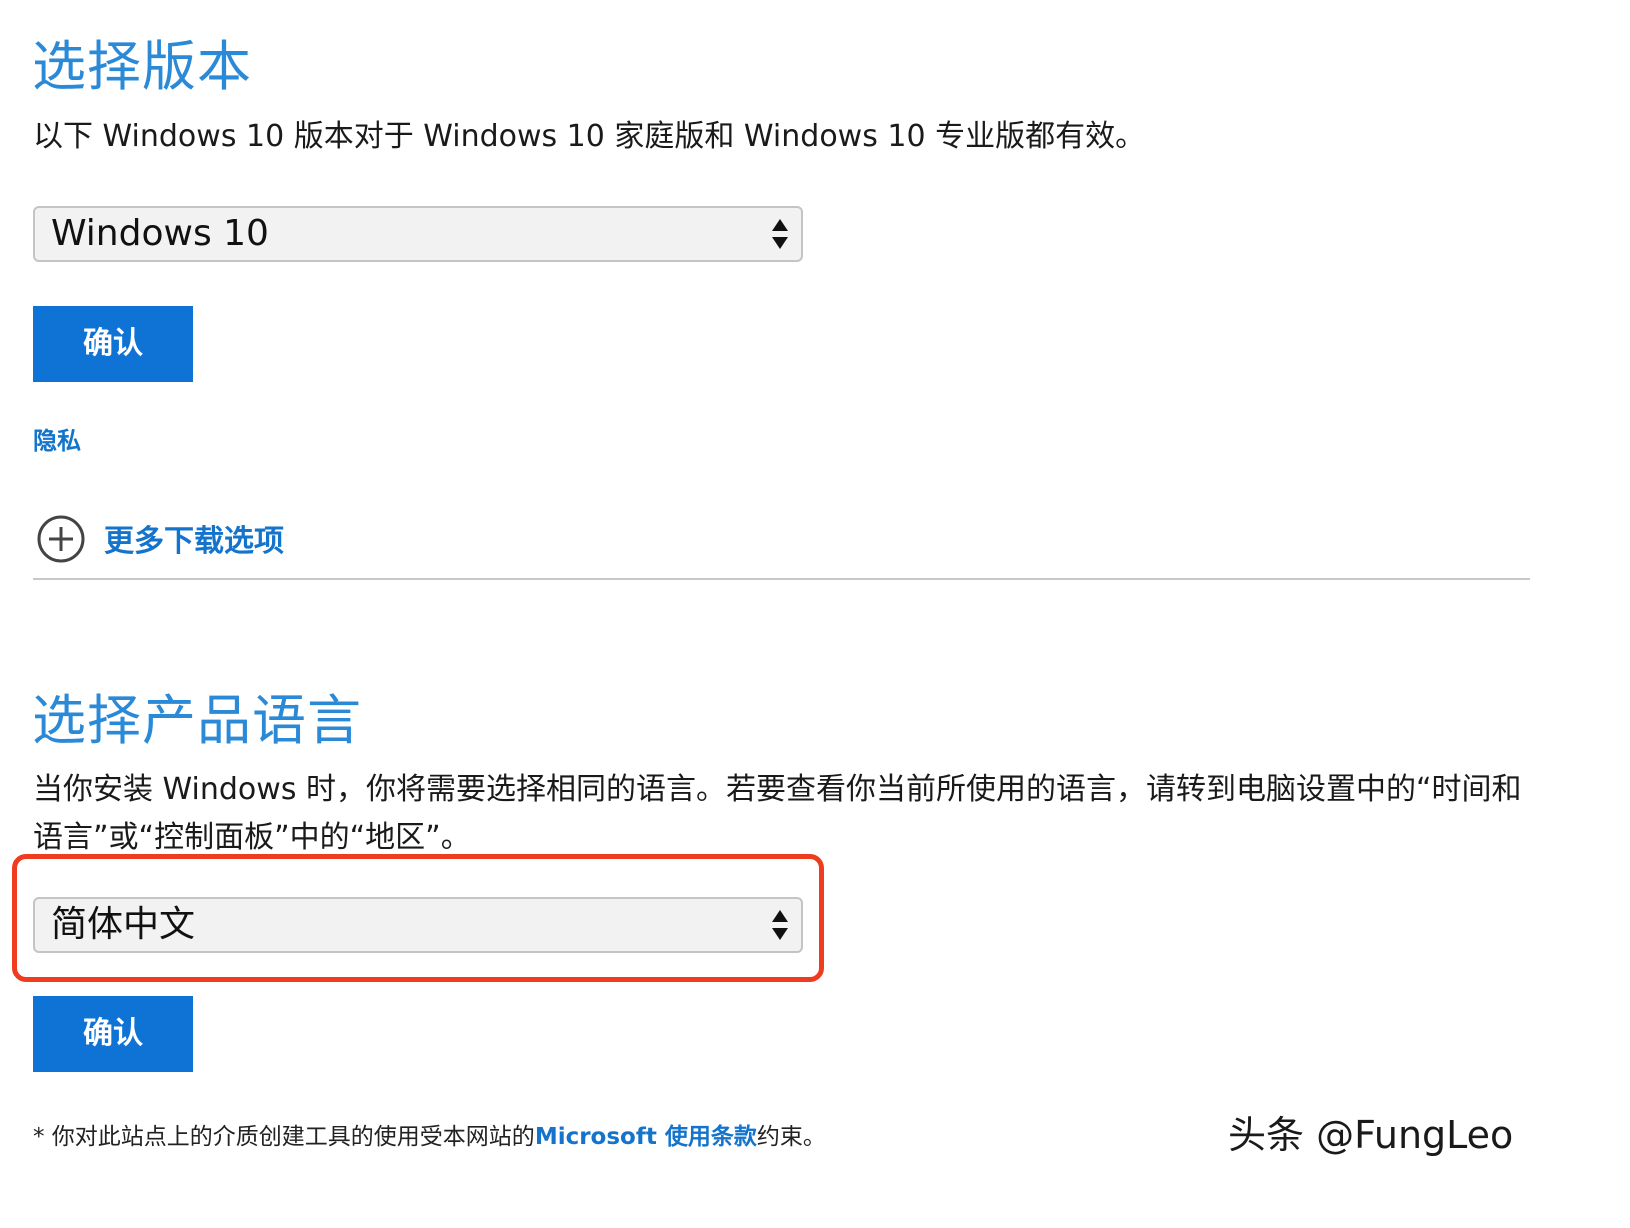 Image resolution: width=1630 pixels, height=1228 pixels. Describe the element at coordinates (142, 66) in the screenshot. I see `edition-heading: 选择版本` at that location.